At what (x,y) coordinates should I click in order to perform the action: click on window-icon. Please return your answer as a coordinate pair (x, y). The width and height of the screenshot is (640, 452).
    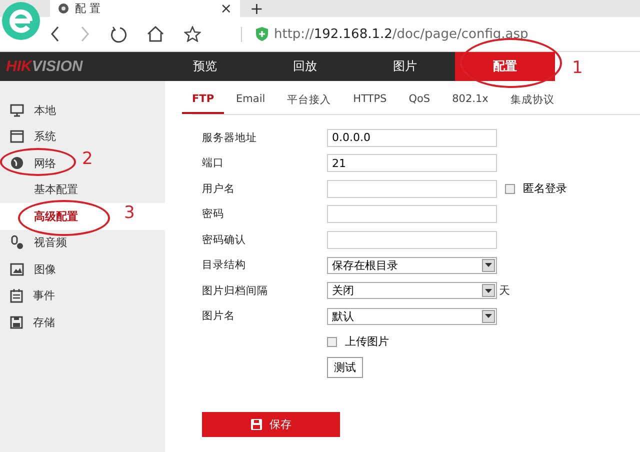
    Looking at the image, I should click on (17, 137).